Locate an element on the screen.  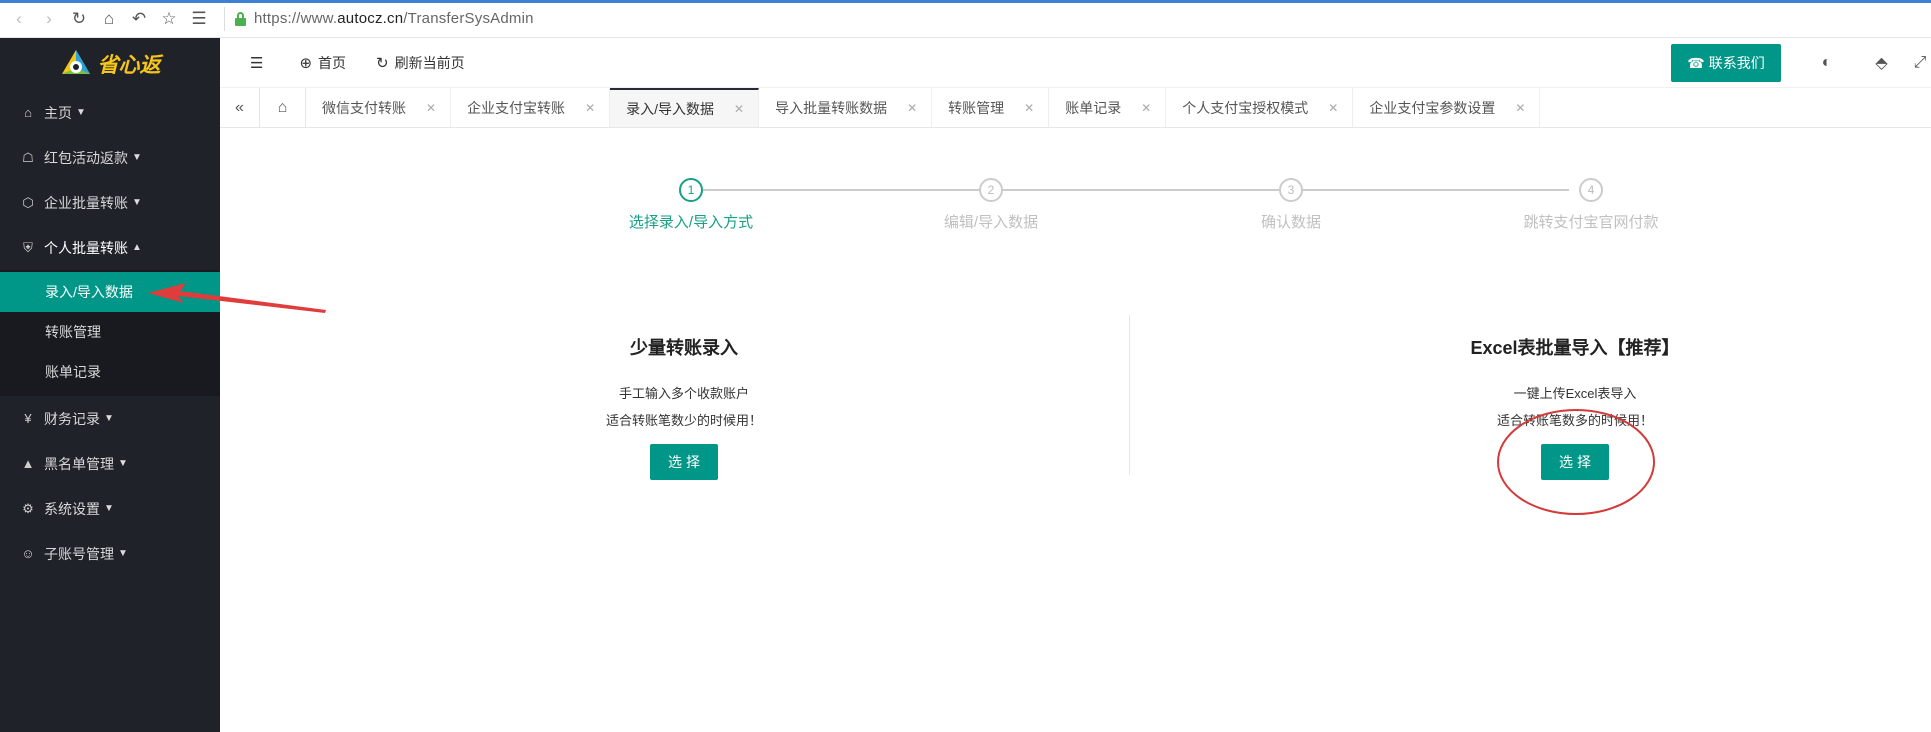
shield-icon: ⛨ is located at coordinates (28, 247).